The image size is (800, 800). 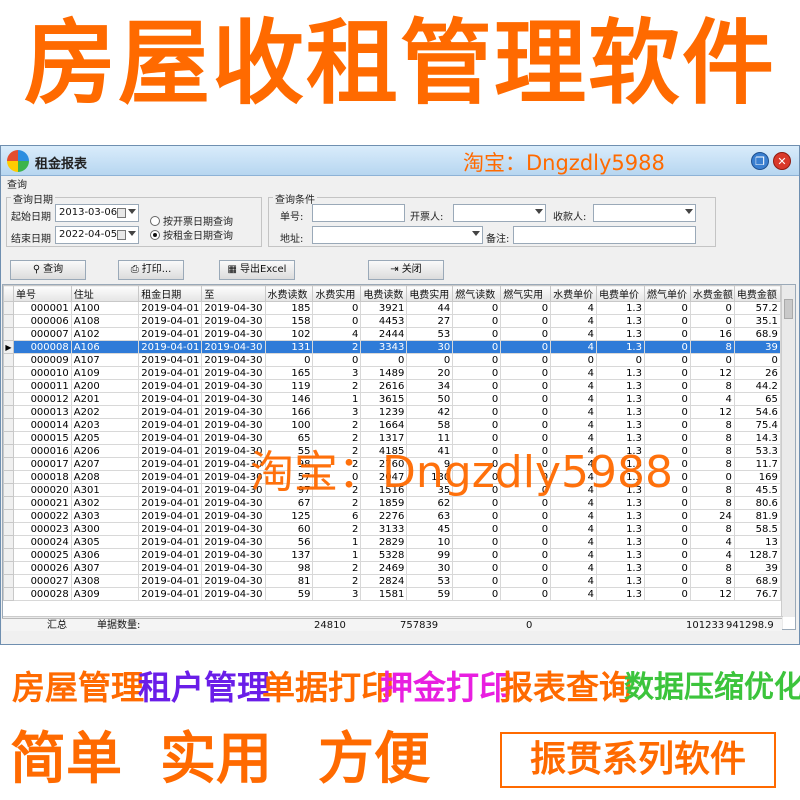 I want to click on table-cell: 68.9, so click(x=757, y=581).